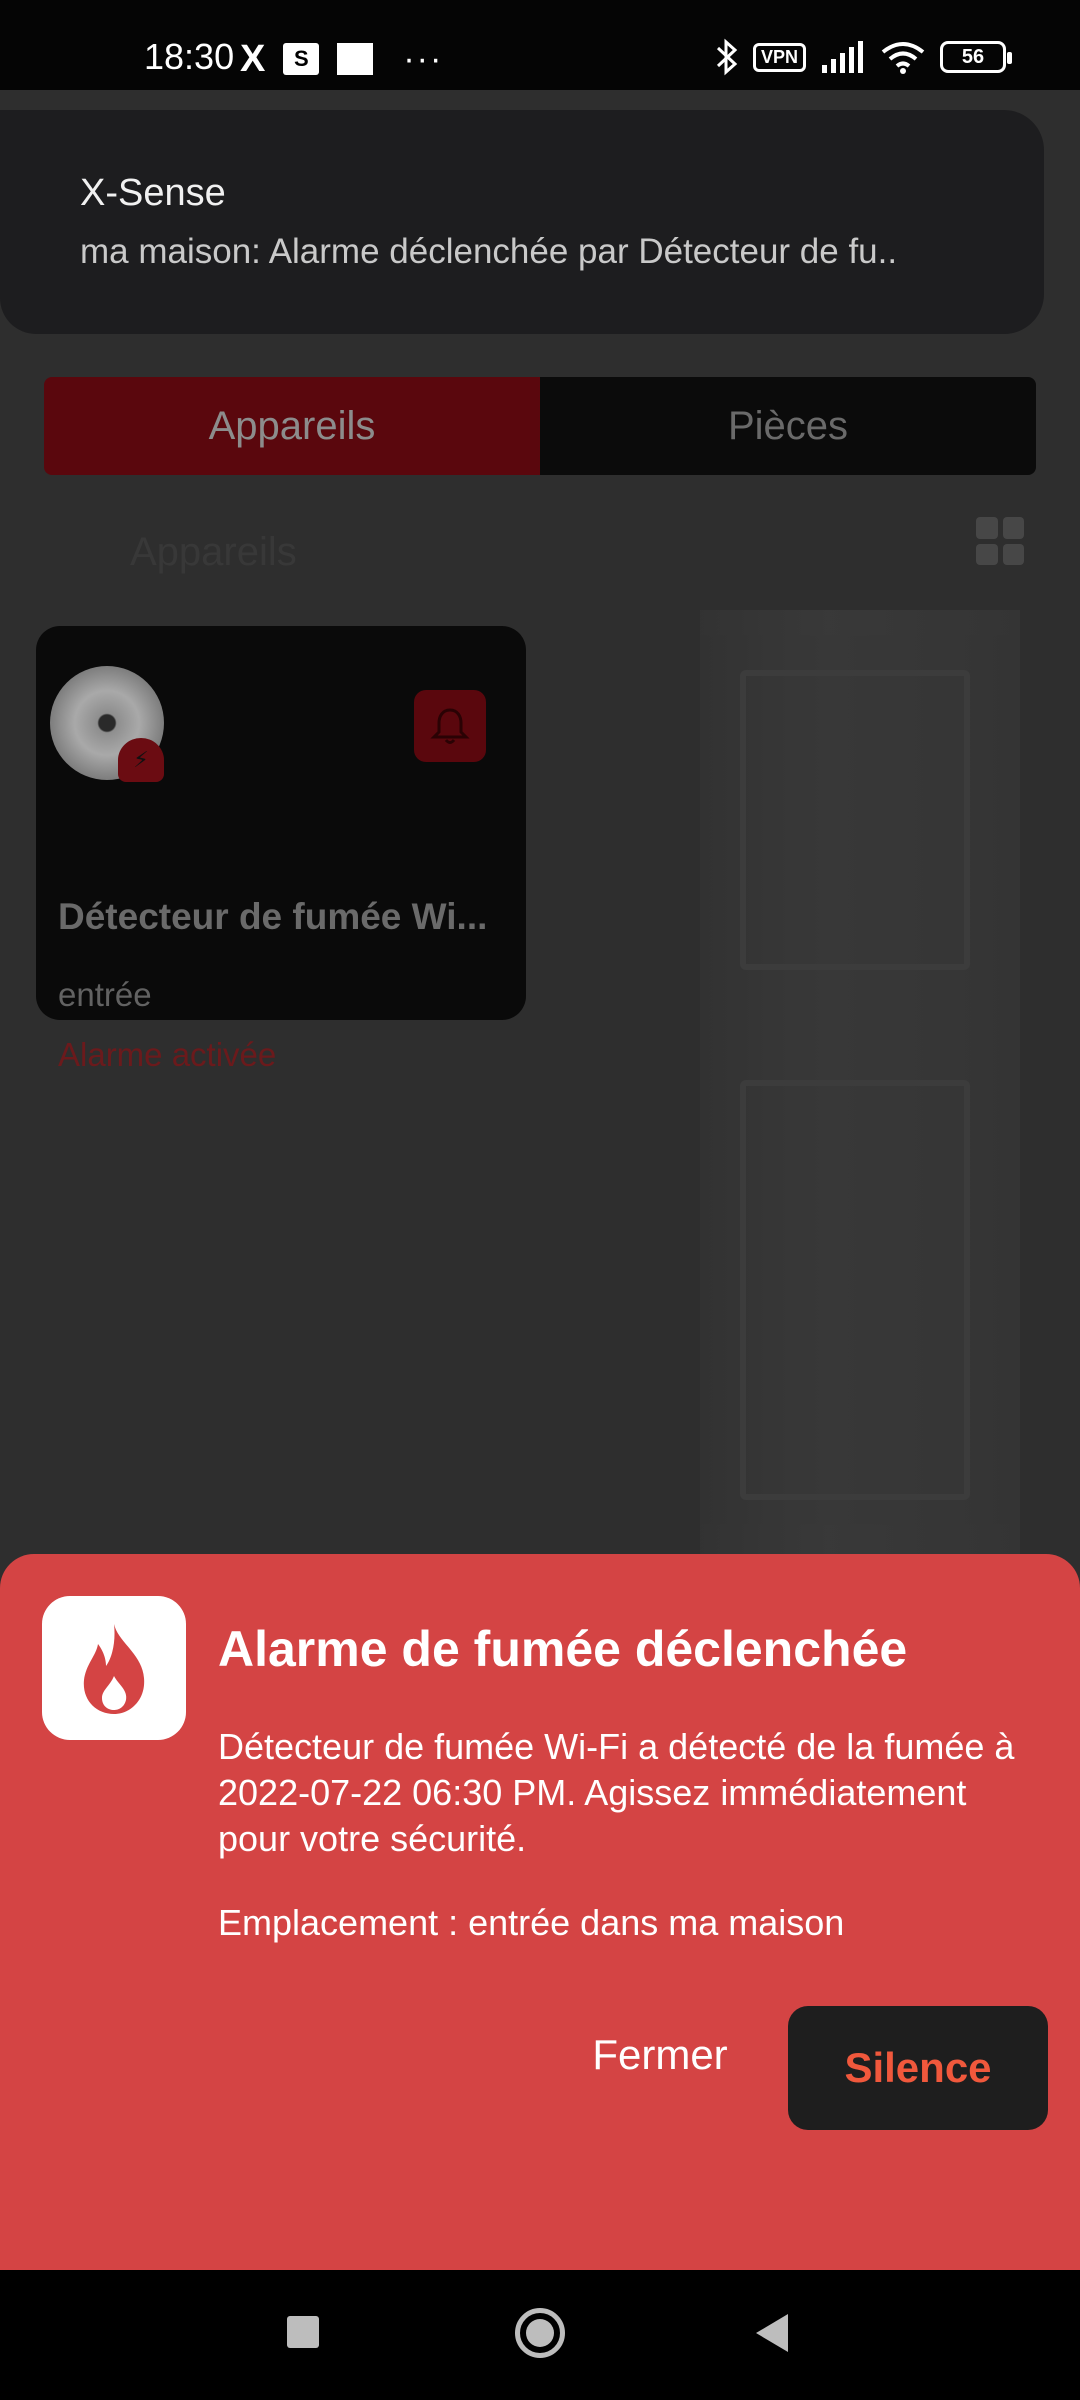 The height and width of the screenshot is (2400, 1080). I want to click on status-bar: 18:30 X S ··· VPN 56, so click(540, 45).